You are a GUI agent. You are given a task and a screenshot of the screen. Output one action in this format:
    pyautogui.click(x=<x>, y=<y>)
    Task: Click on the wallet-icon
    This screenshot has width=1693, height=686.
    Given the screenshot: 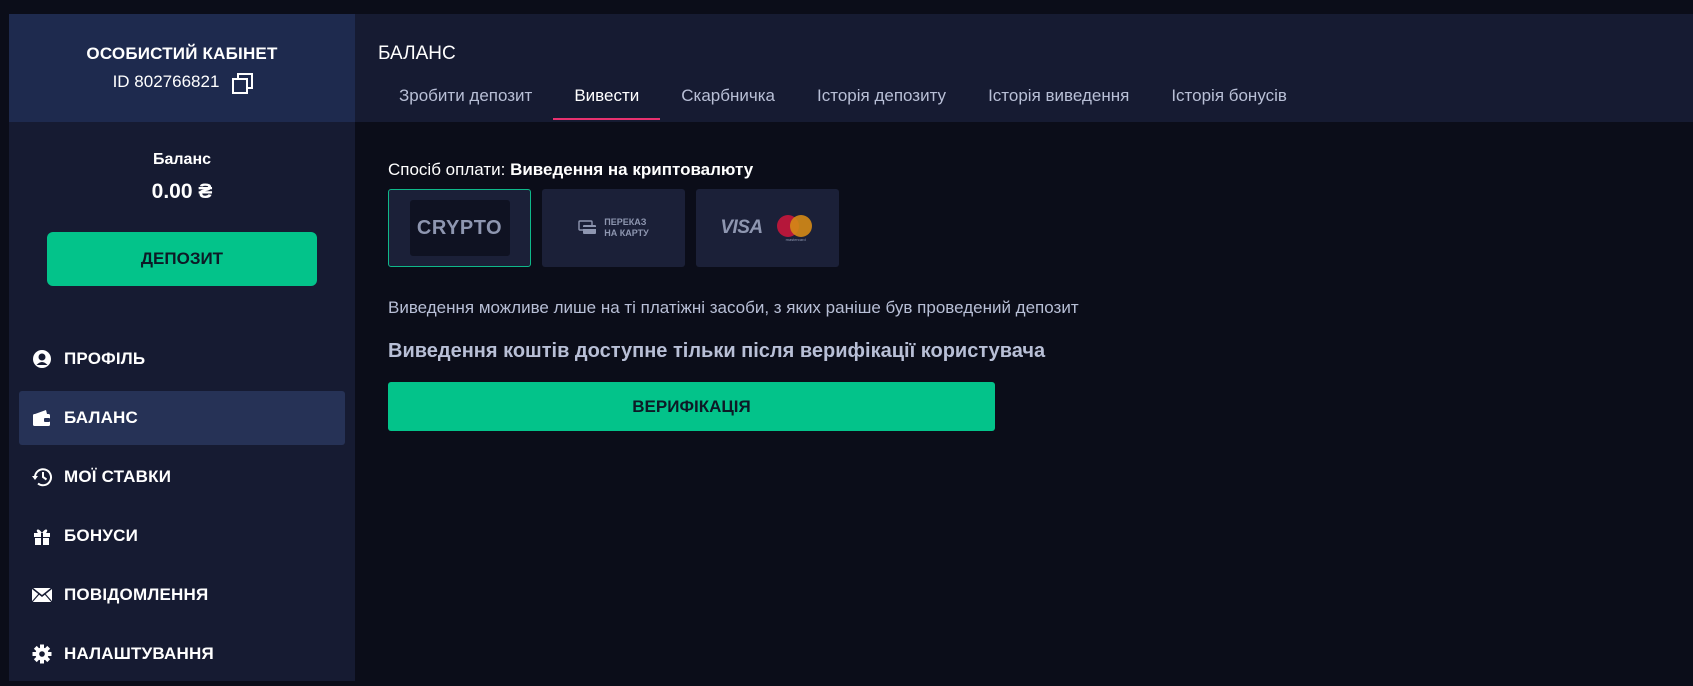 What is the action you would take?
    pyautogui.click(x=42, y=418)
    